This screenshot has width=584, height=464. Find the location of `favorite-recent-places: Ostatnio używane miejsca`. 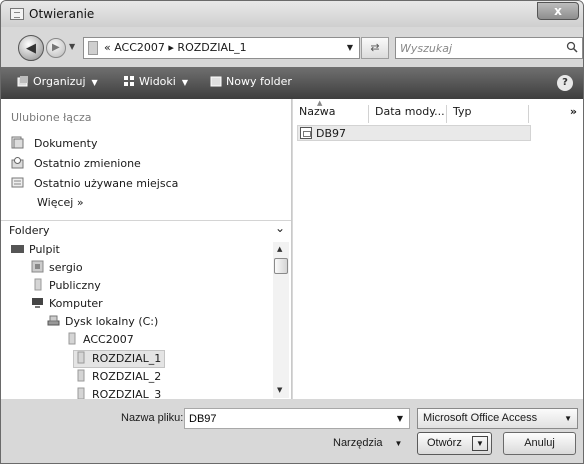

favorite-recent-places: Ostatnio używane miejsca is located at coordinates (94, 185).